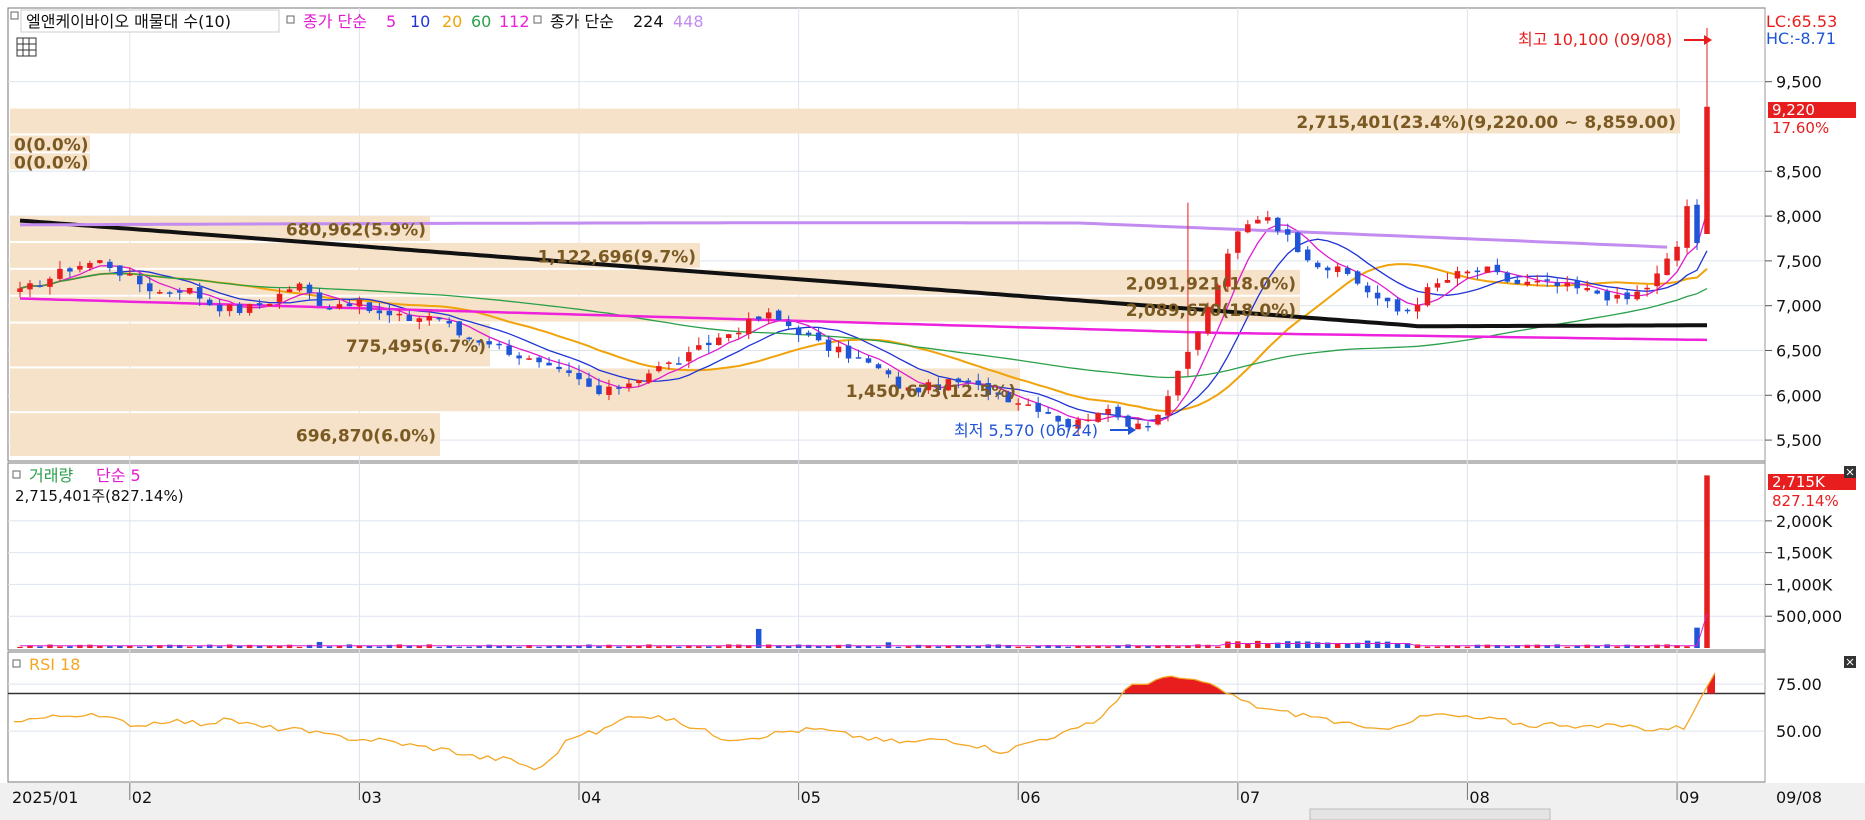  What do you see at coordinates (335, 21) in the screenshot?
I see `legend-ma-label: 종가 단순` at bounding box center [335, 21].